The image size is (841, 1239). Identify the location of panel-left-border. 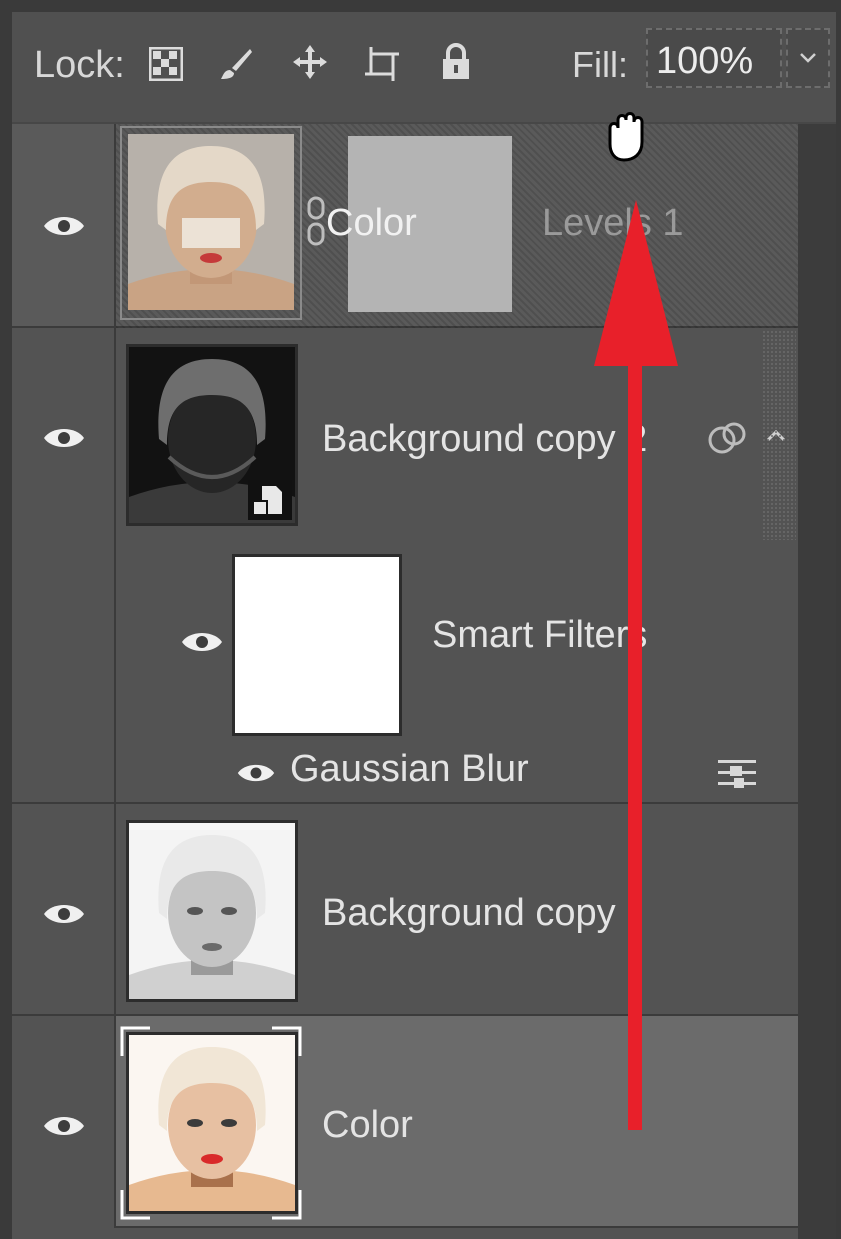
(6, 619).